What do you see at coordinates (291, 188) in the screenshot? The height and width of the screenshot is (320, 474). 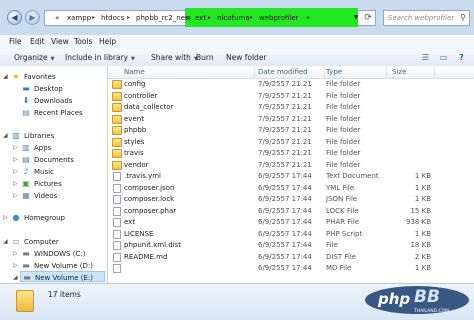 I see `file-row: composer.json 6/9/2557 17:44 YML File 1 KB` at bounding box center [291, 188].